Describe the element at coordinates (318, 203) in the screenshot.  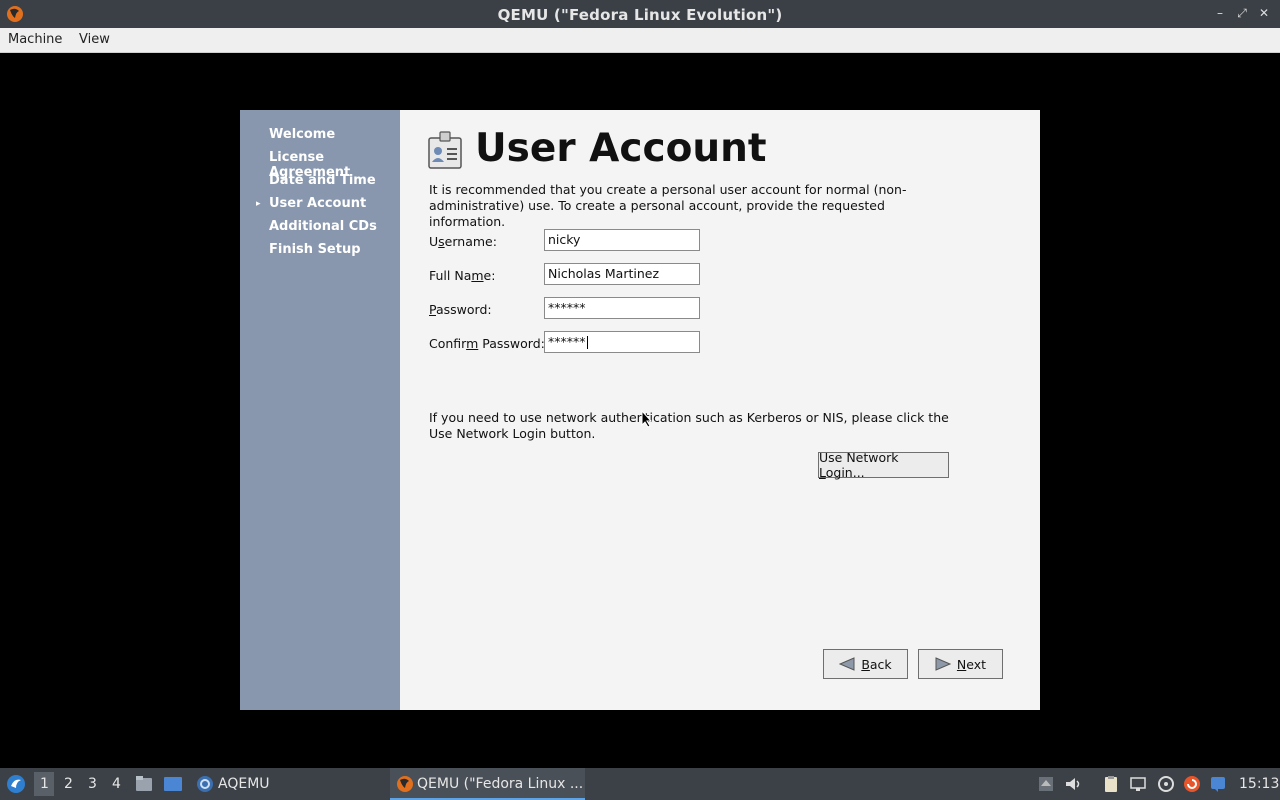
I see `step-user-account: User Account` at that location.